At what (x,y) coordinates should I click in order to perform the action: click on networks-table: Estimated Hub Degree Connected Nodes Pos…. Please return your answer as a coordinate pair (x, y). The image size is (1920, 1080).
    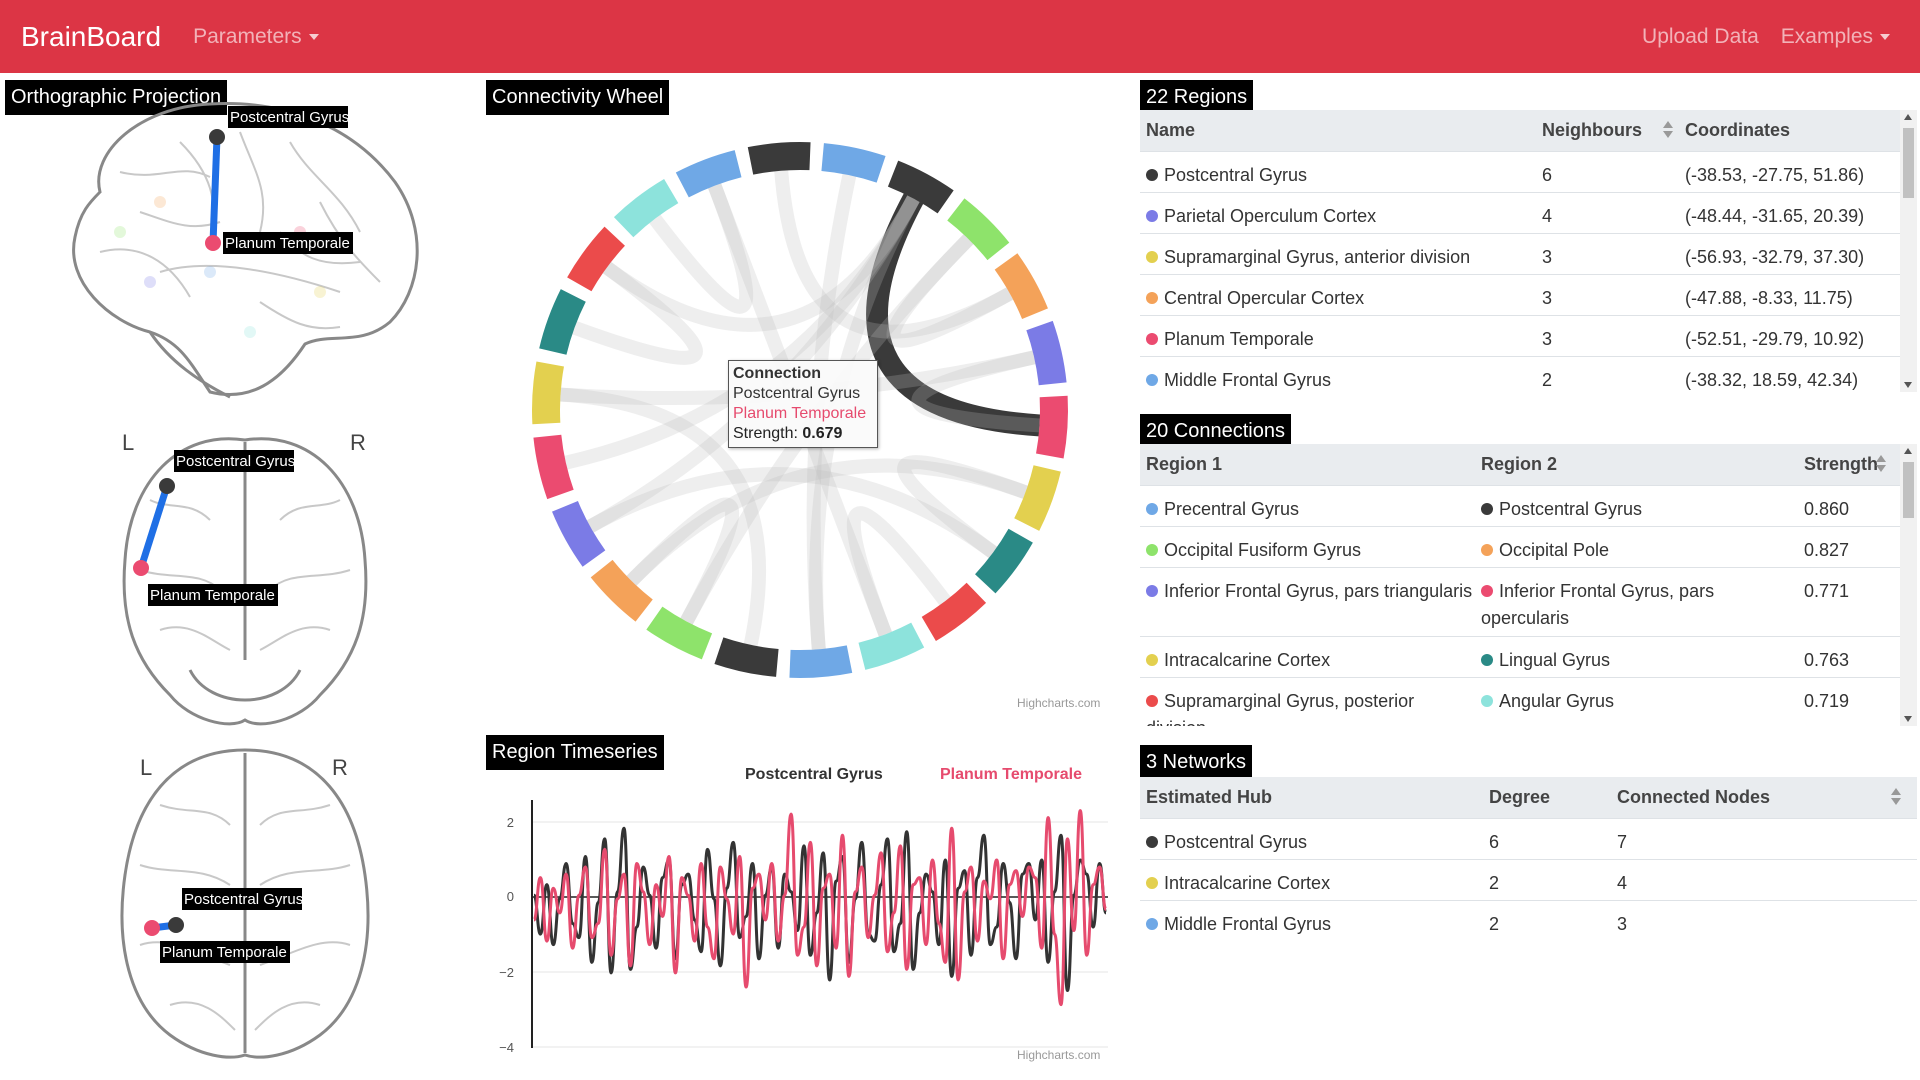
    Looking at the image, I should click on (1528, 862).